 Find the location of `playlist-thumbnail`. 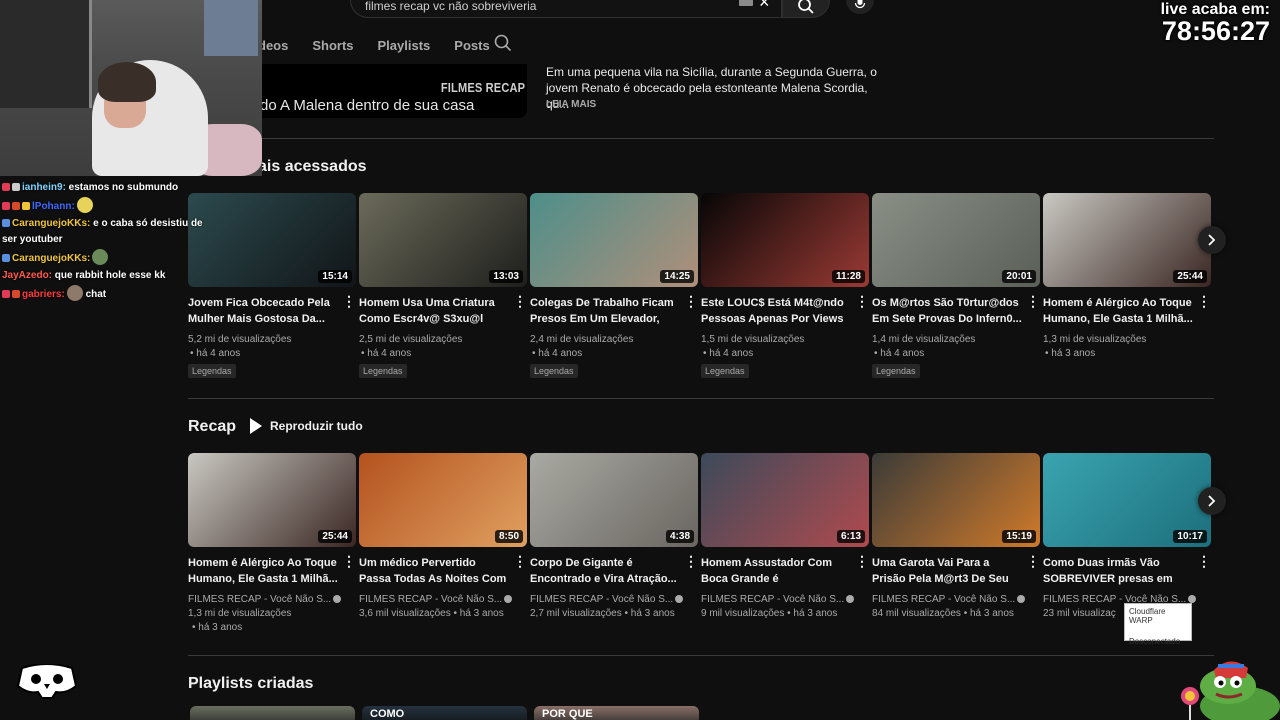

playlist-thumbnail is located at coordinates (272, 713).